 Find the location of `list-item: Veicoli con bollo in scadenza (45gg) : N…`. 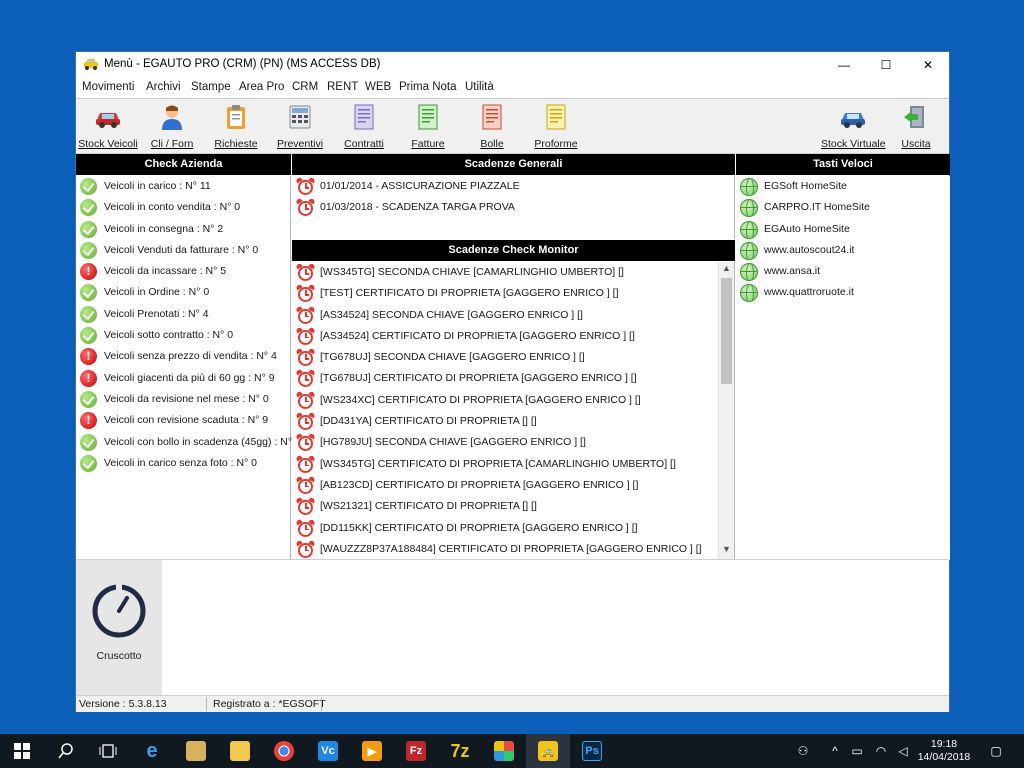

list-item: Veicoli con bollo in scadenza (45gg) : N… is located at coordinates (188, 442).